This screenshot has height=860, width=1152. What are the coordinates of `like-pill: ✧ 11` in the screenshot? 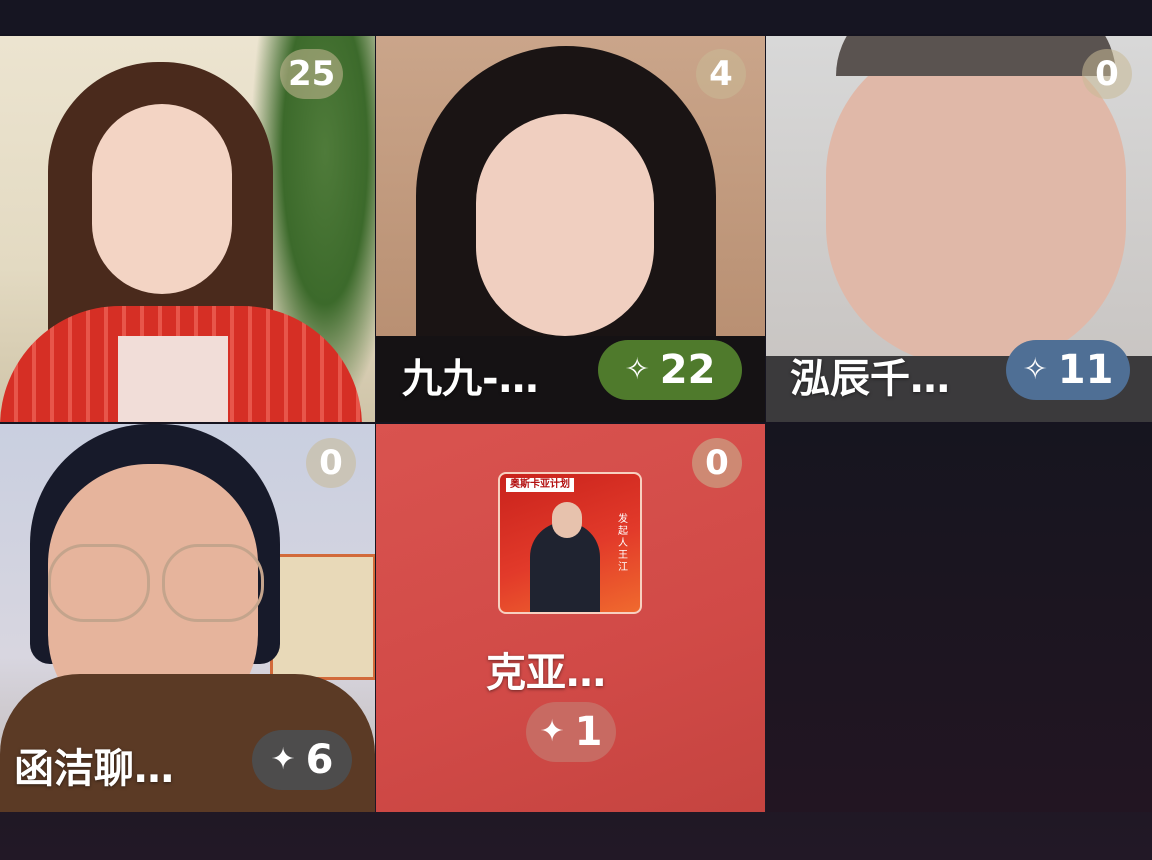 It's located at (1068, 370).